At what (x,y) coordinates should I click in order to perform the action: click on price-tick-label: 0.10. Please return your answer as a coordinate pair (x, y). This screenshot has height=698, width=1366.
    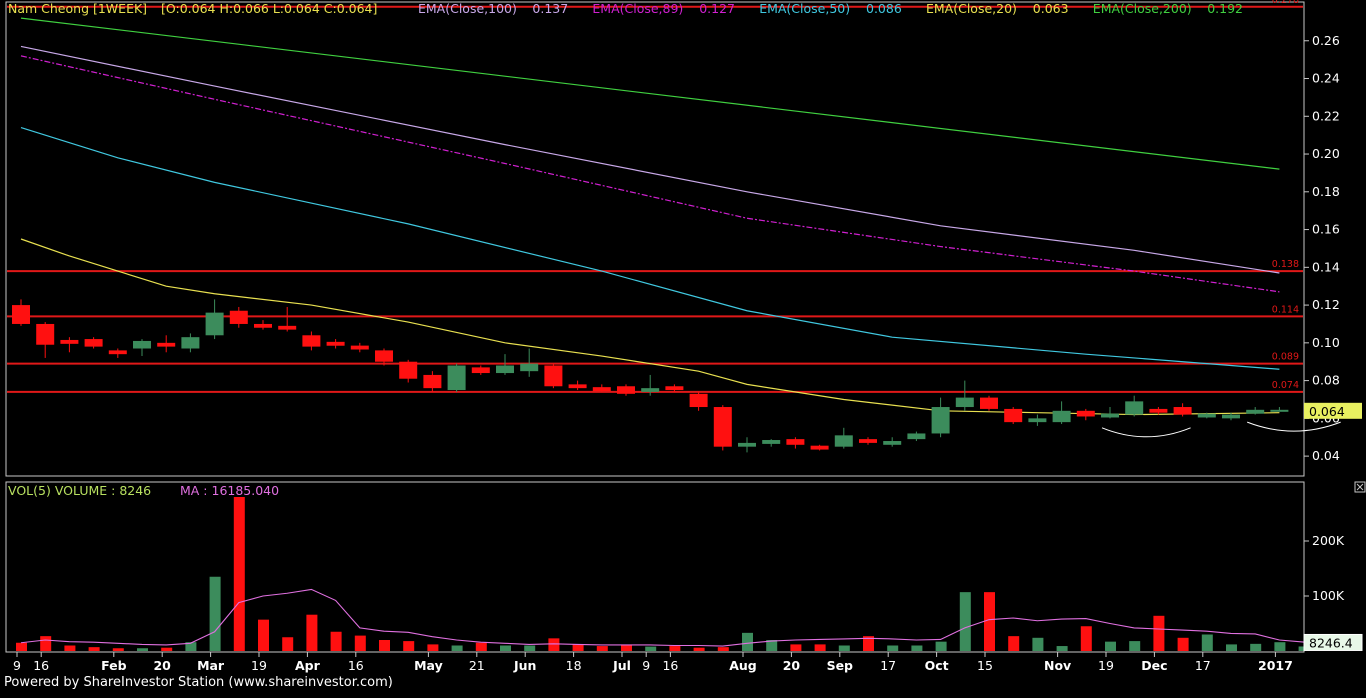
    Looking at the image, I should click on (1326, 342).